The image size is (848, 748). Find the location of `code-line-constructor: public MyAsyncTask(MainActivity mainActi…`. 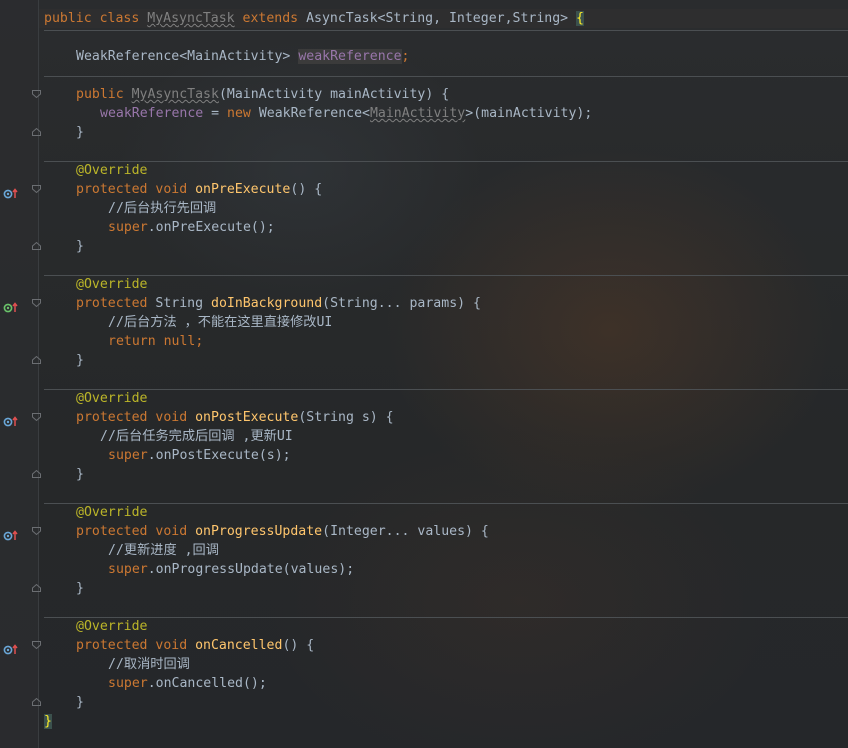

code-line-constructor: public MyAsyncTask(MainActivity mainActi… is located at coordinates (262, 94).